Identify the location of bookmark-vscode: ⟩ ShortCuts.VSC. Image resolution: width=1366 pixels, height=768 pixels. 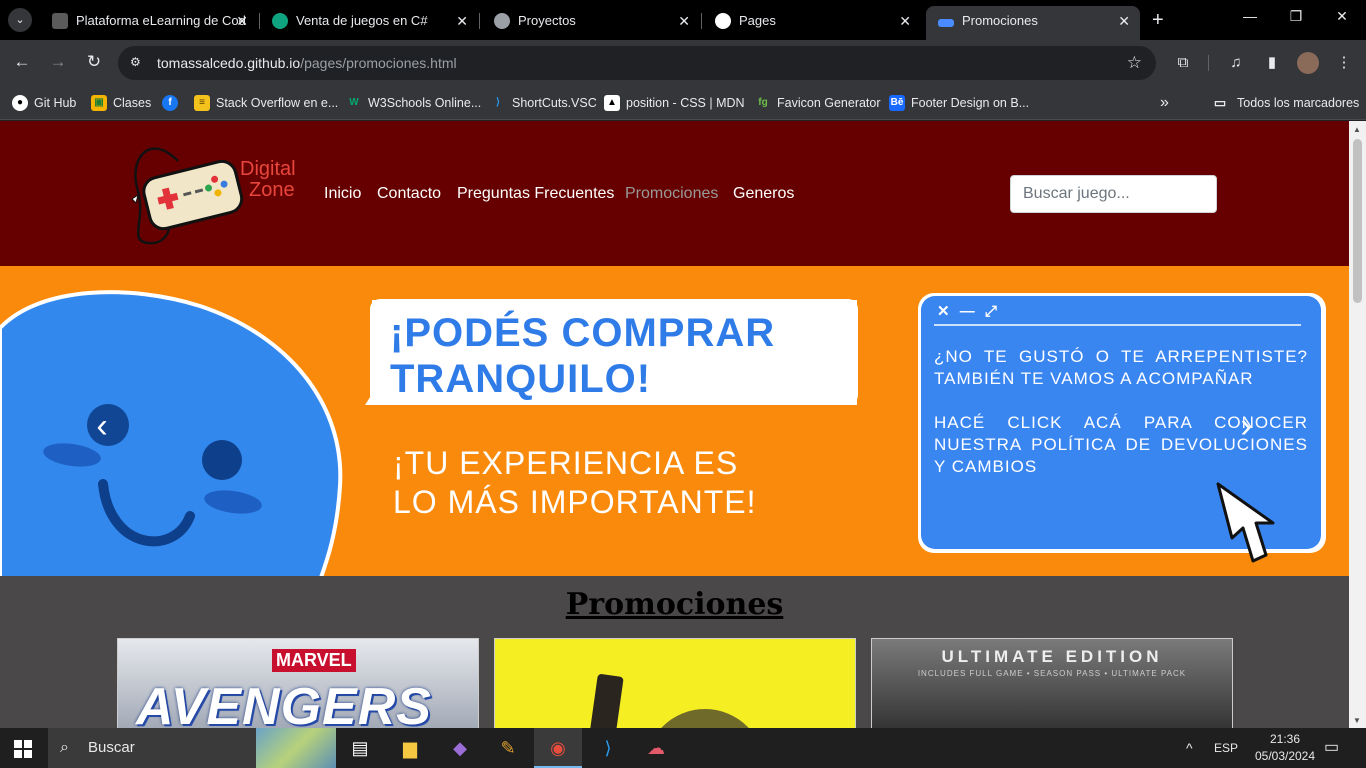
(543, 103).